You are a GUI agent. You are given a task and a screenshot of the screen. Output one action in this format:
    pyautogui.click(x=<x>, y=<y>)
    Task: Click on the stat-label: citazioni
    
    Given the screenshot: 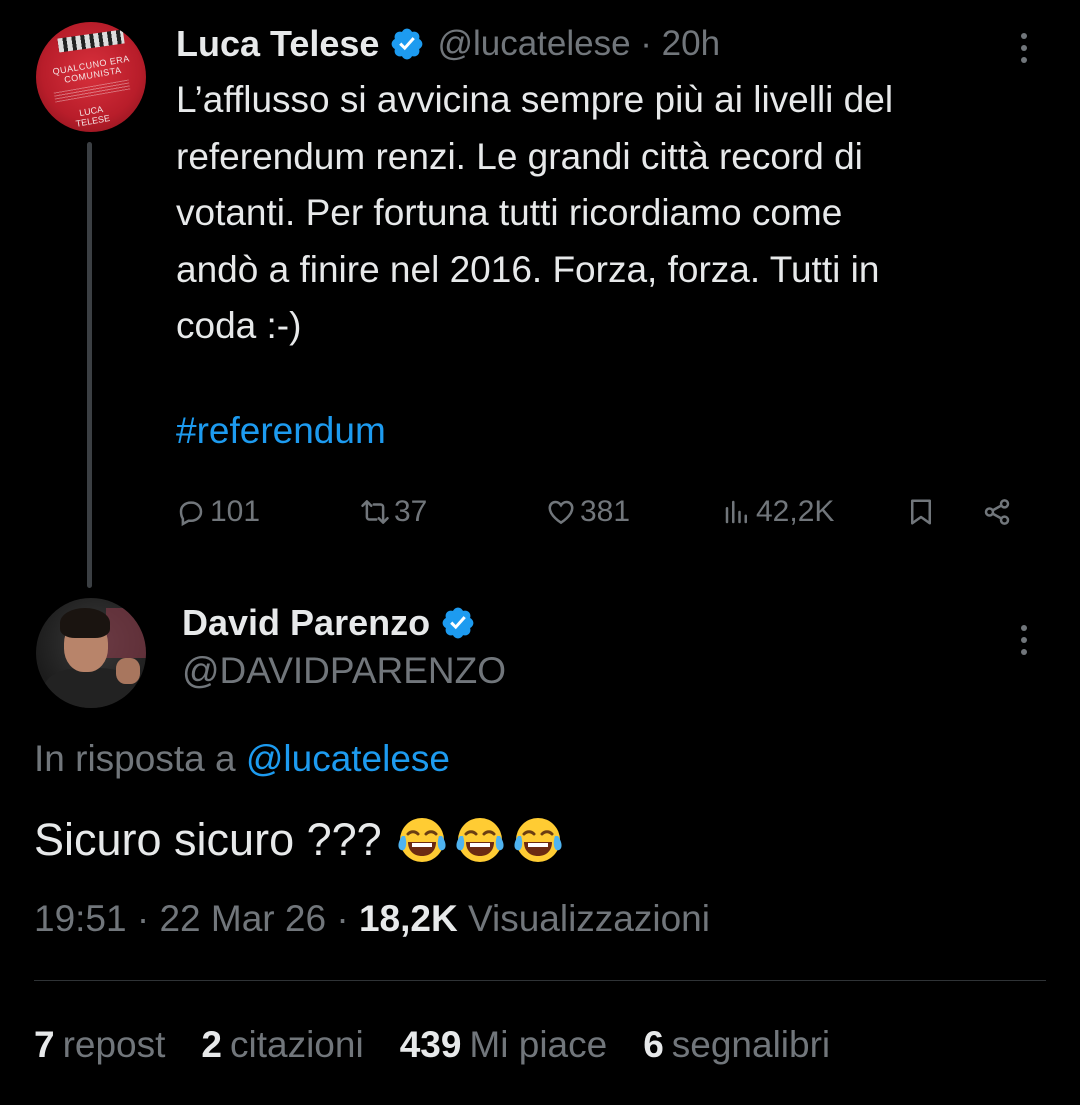 What is the action you would take?
    pyautogui.click(x=297, y=1044)
    